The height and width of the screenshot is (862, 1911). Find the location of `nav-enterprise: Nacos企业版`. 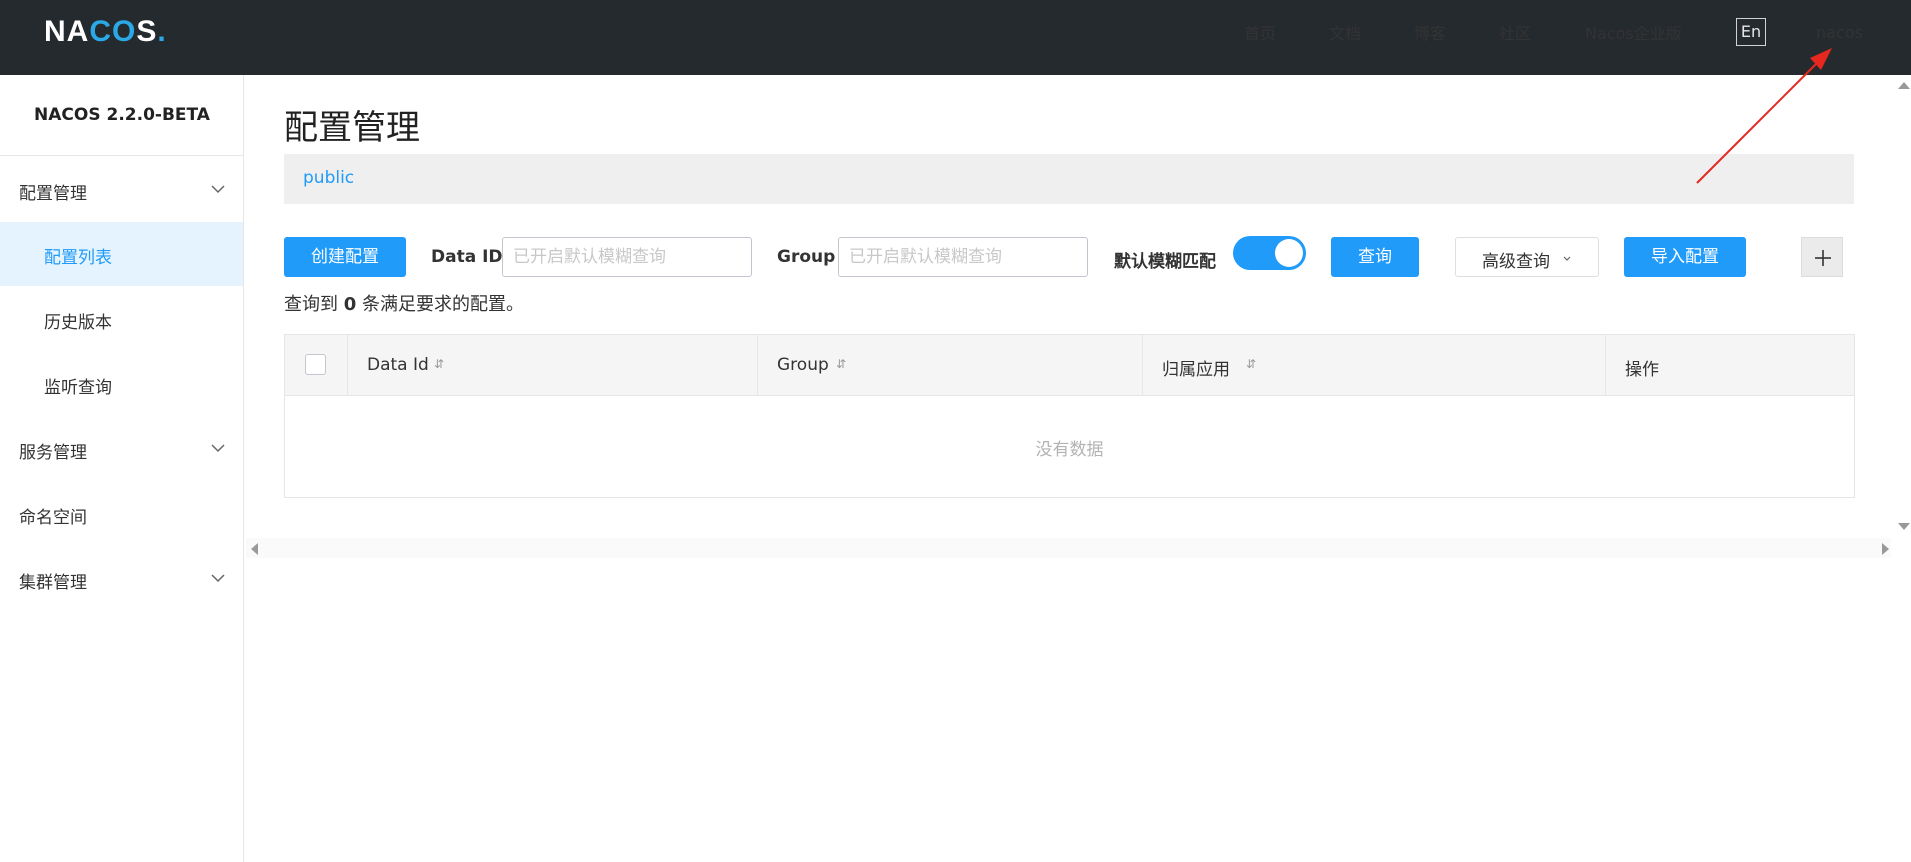

nav-enterprise: Nacos企业版 is located at coordinates (1633, 32).